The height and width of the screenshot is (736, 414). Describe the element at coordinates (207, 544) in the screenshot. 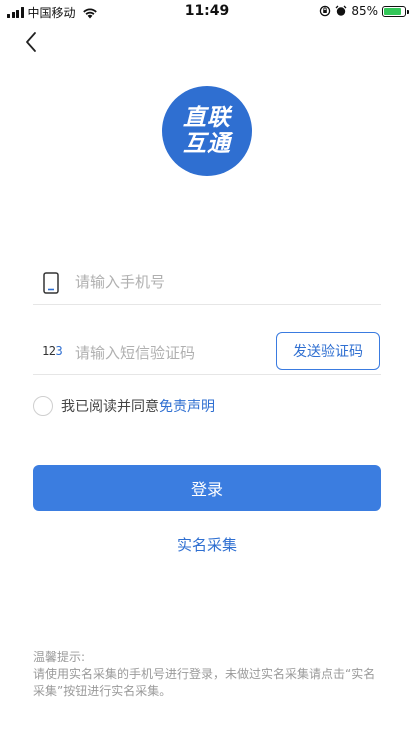

I see `realname-collect-link: 实名采集` at that location.